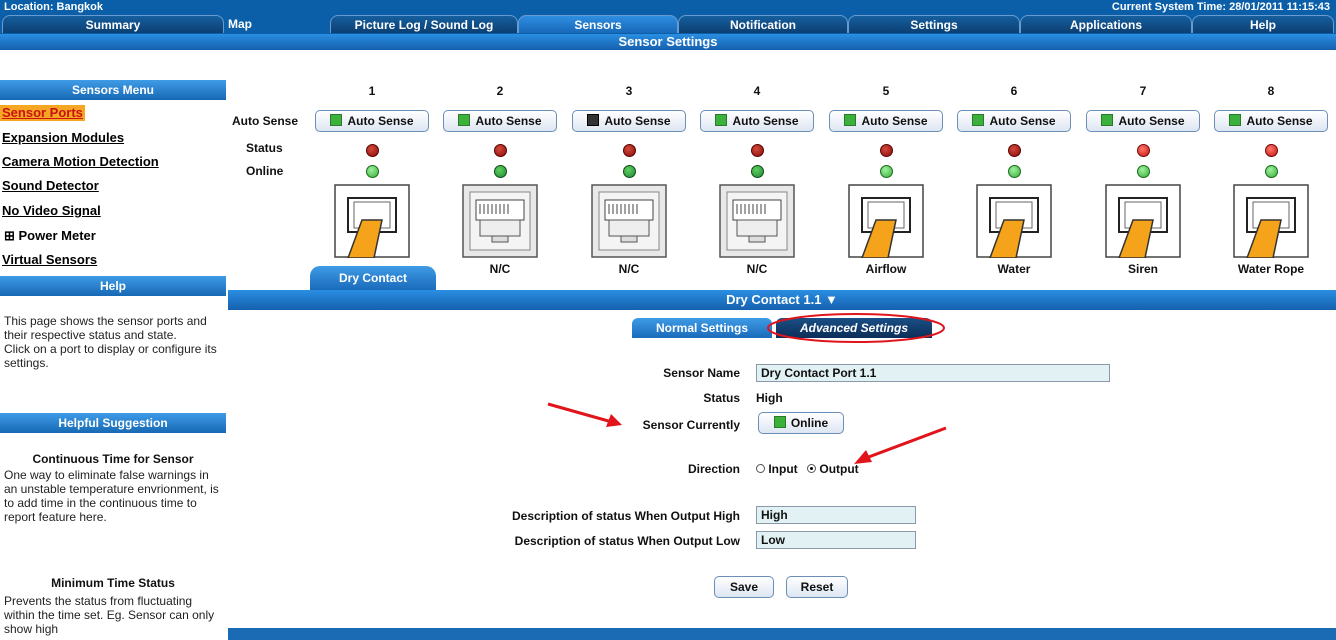 This screenshot has width=1336, height=640. Describe the element at coordinates (836, 515) in the screenshot. I see `output-high-input: High` at that location.